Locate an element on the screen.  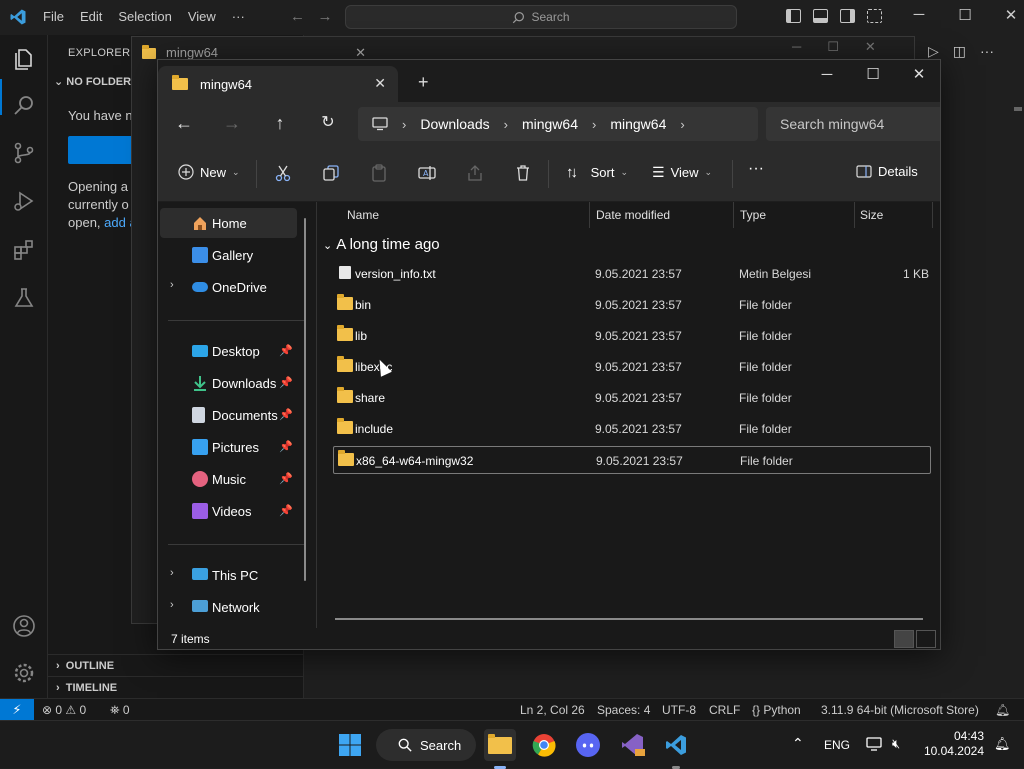
breadcrumb-downloads: Downloads is located at coordinates (454, 124).